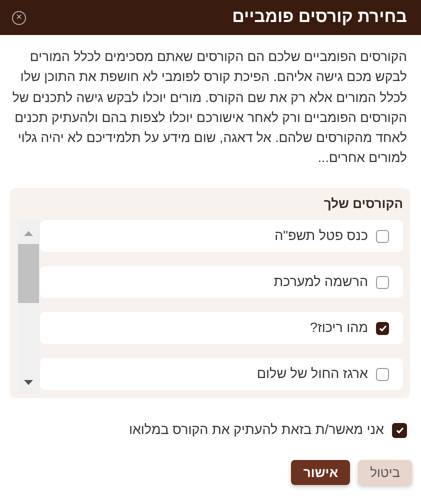  Describe the element at coordinates (221, 374) in the screenshot. I see `course-item: ארגז החול של שלום` at that location.